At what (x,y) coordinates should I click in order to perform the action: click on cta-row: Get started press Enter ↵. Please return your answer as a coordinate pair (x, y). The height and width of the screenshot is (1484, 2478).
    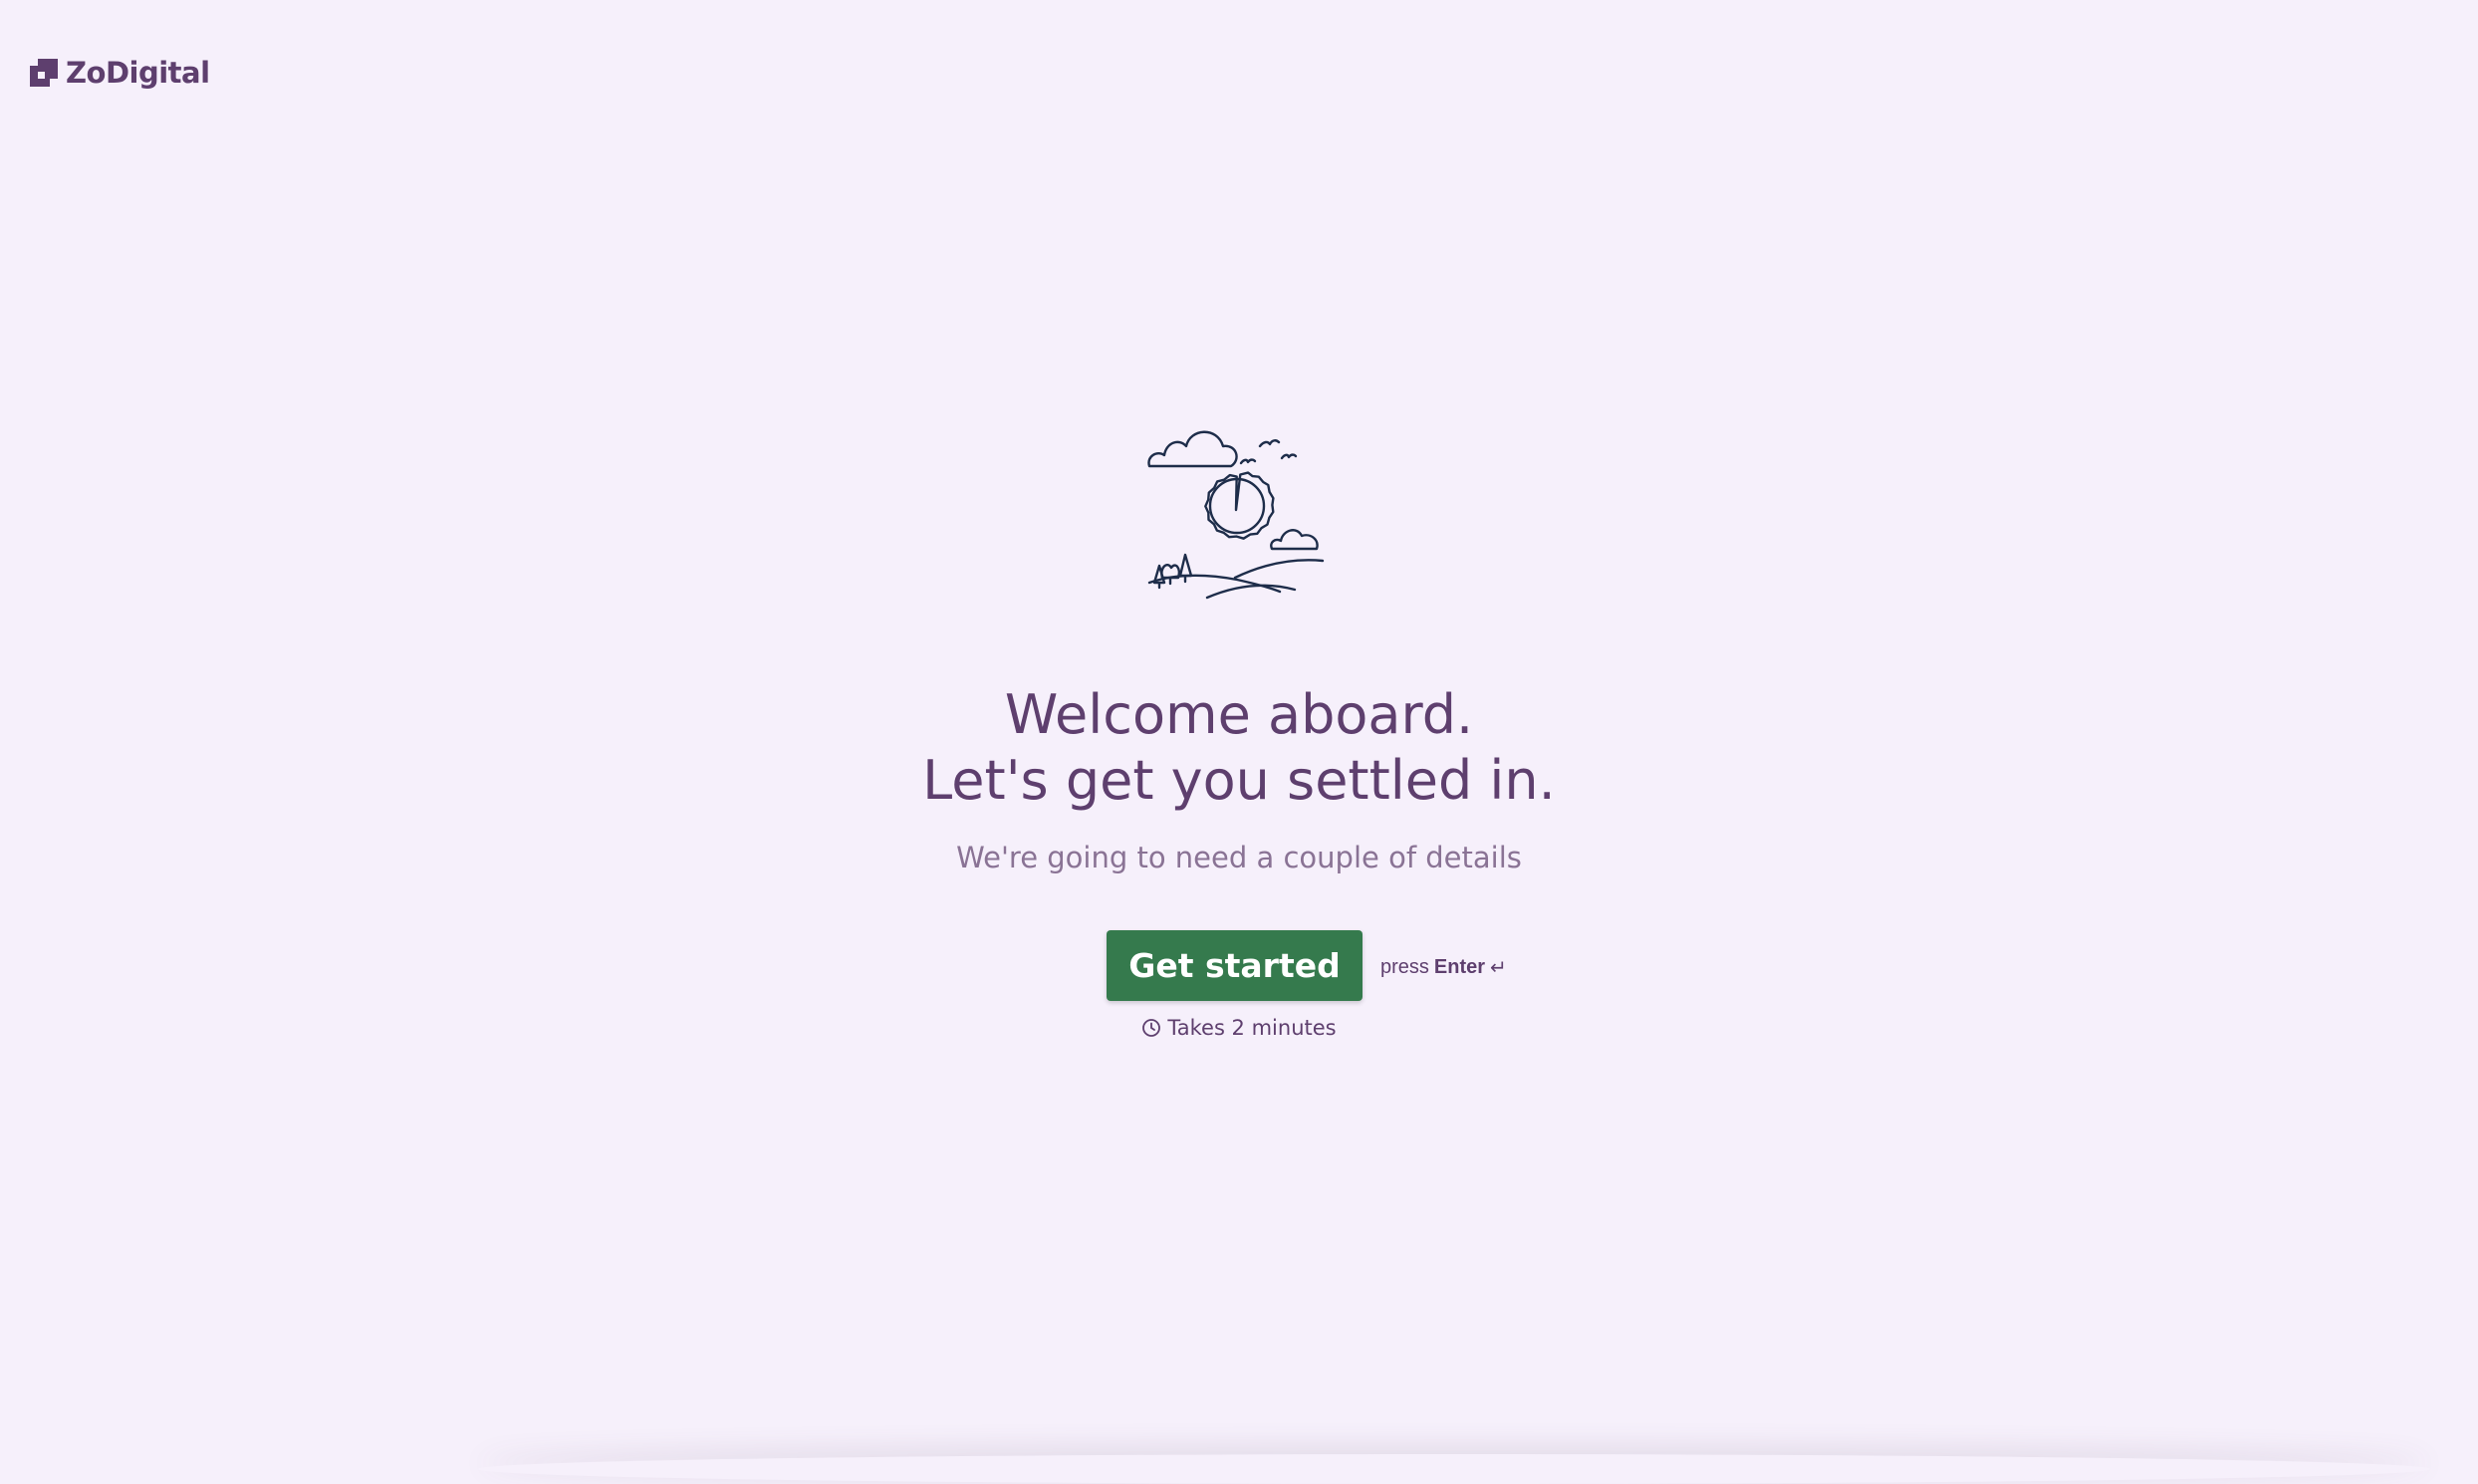
    Looking at the image, I should click on (1307, 965).